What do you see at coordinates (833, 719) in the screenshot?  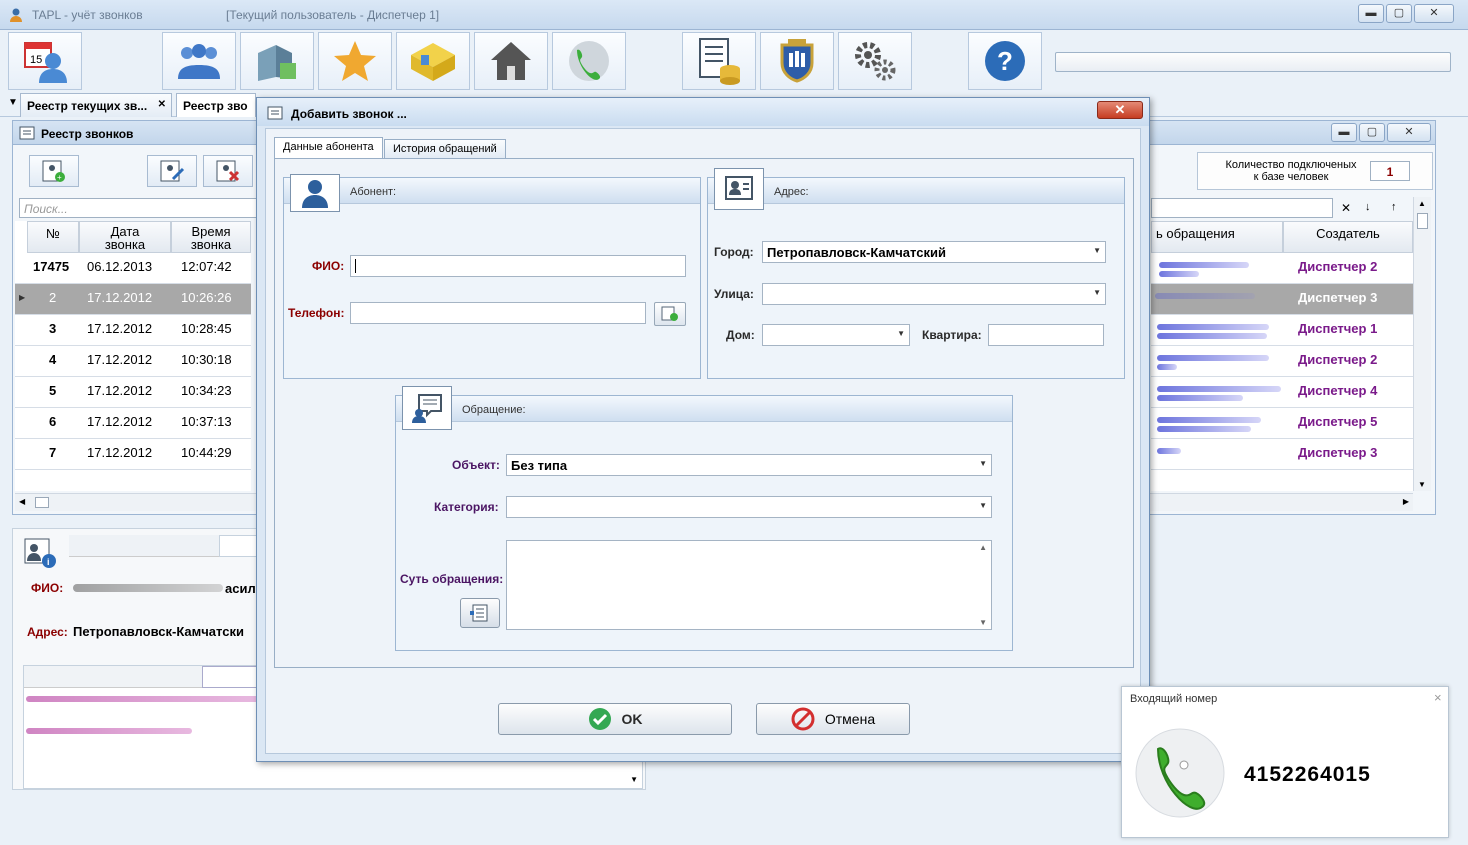 I see `cancel-button: Отмена` at bounding box center [833, 719].